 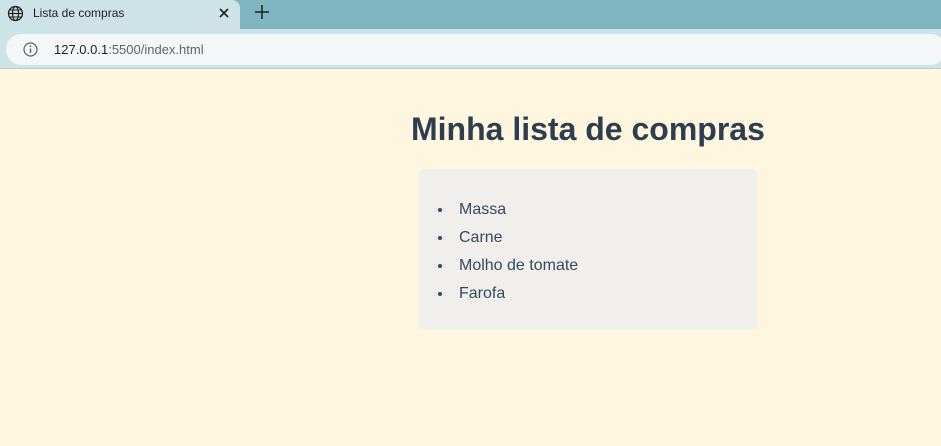 I want to click on shopping-list-card: Massa Carne Molho de tomate Farofa, so click(x=588, y=249).